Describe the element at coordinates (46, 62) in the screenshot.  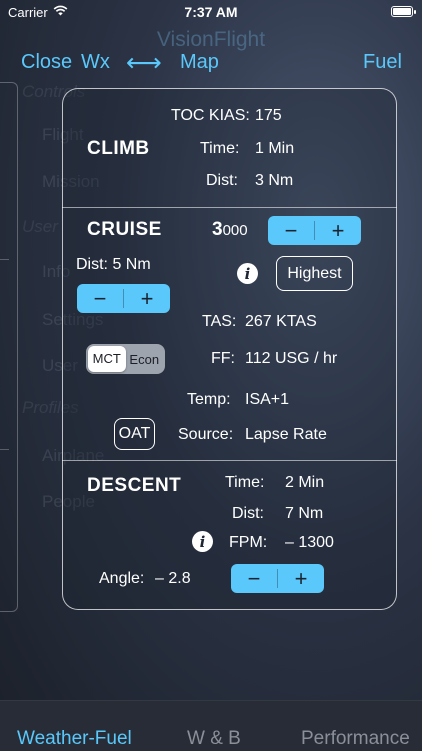
I see `close-button: Close` at that location.